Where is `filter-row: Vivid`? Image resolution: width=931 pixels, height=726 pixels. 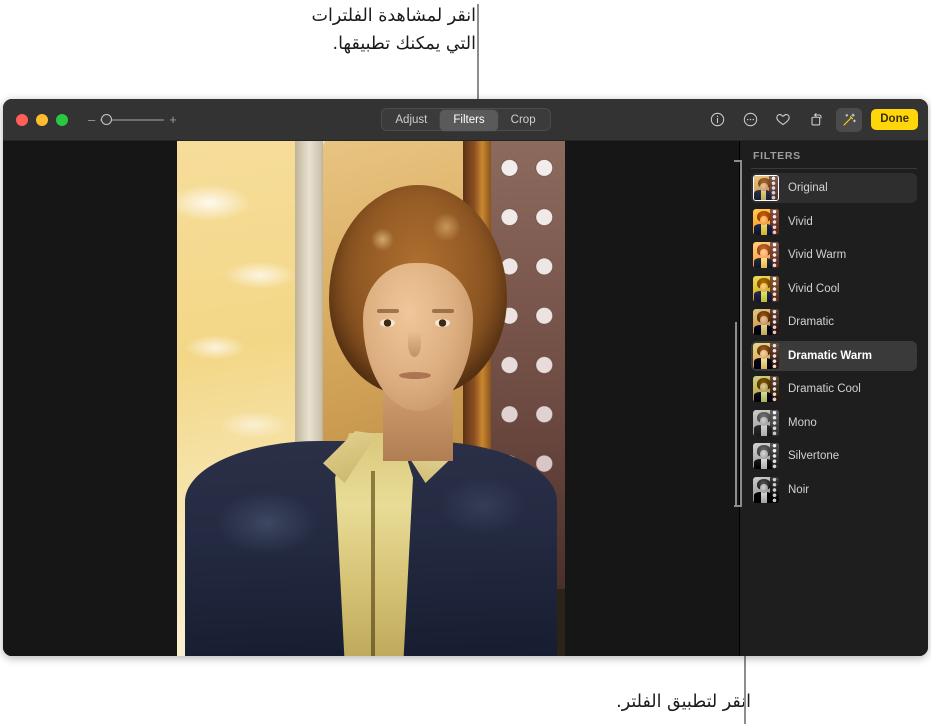 filter-row: Vivid is located at coordinates (834, 222).